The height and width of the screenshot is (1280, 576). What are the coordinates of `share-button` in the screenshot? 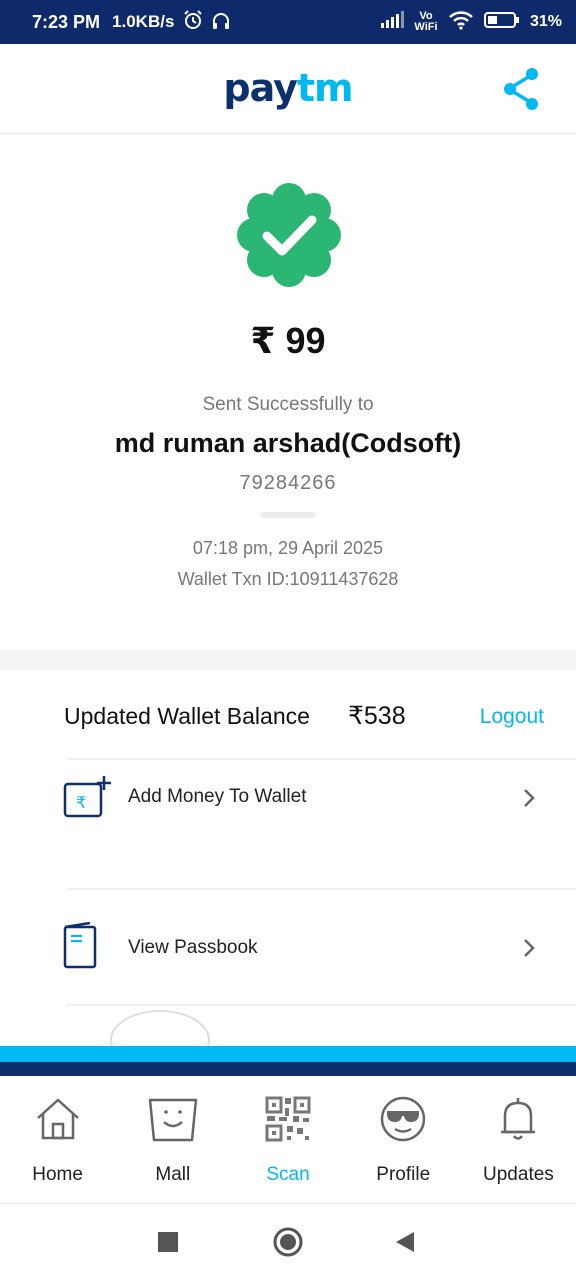 It's located at (522, 89).